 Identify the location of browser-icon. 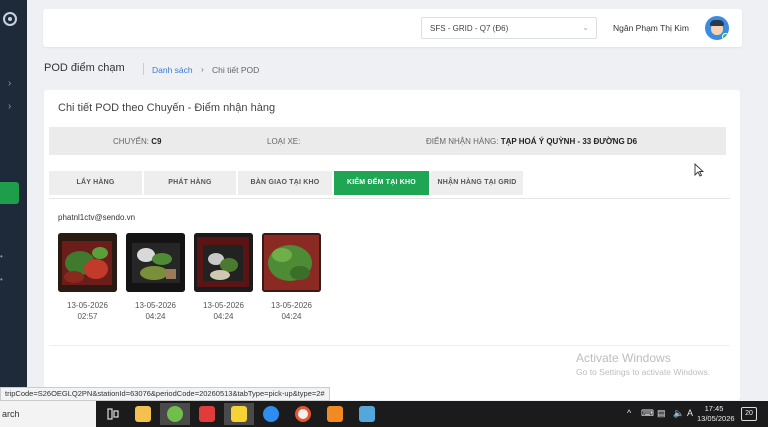
(175, 414).